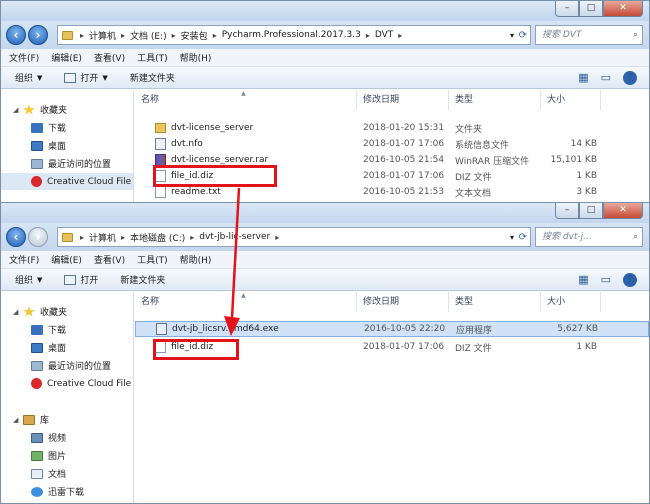 The image size is (650, 504). I want to click on sidebar-item-libraries: ◢ 库, so click(67, 419).